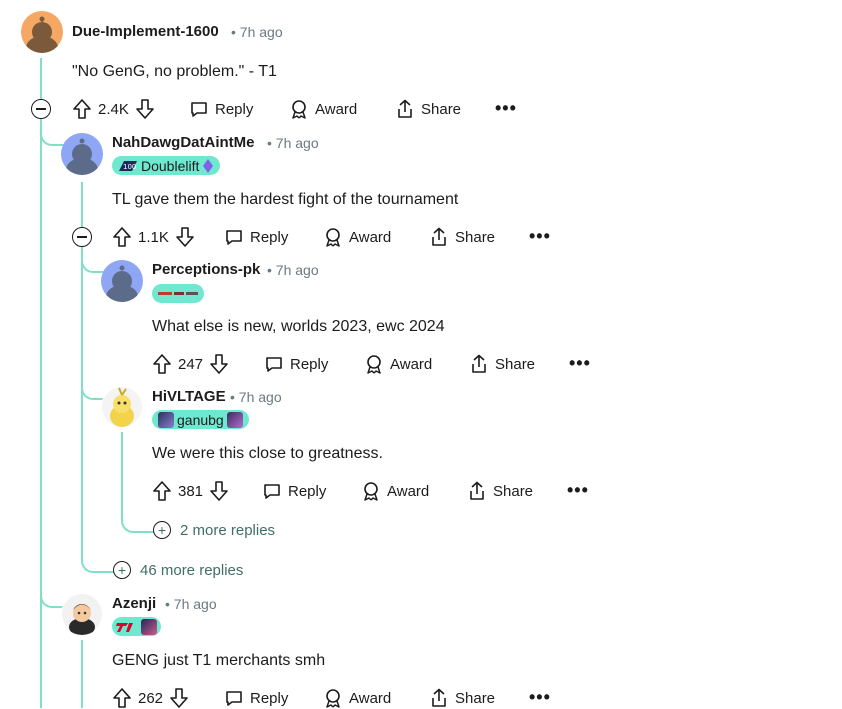 The width and height of the screenshot is (842, 709). I want to click on user-flair: 100 Doublelift, so click(166, 165).